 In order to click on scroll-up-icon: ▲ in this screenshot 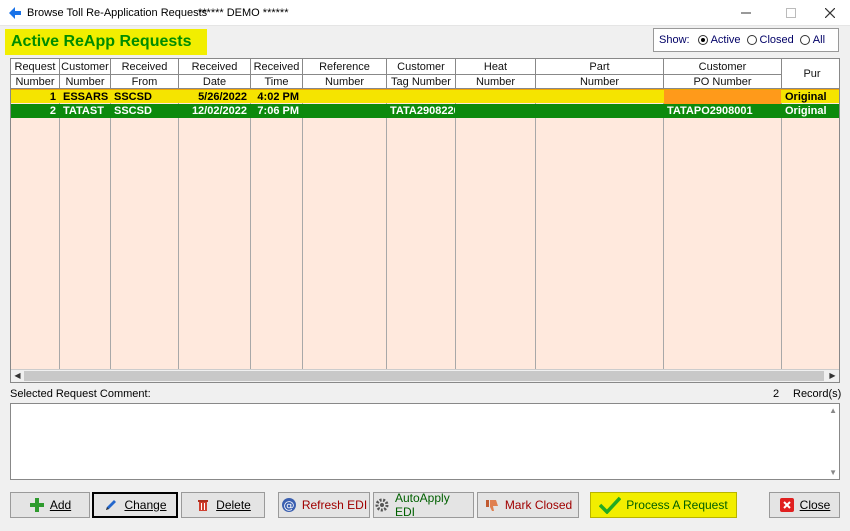, I will do `click(833, 410)`.